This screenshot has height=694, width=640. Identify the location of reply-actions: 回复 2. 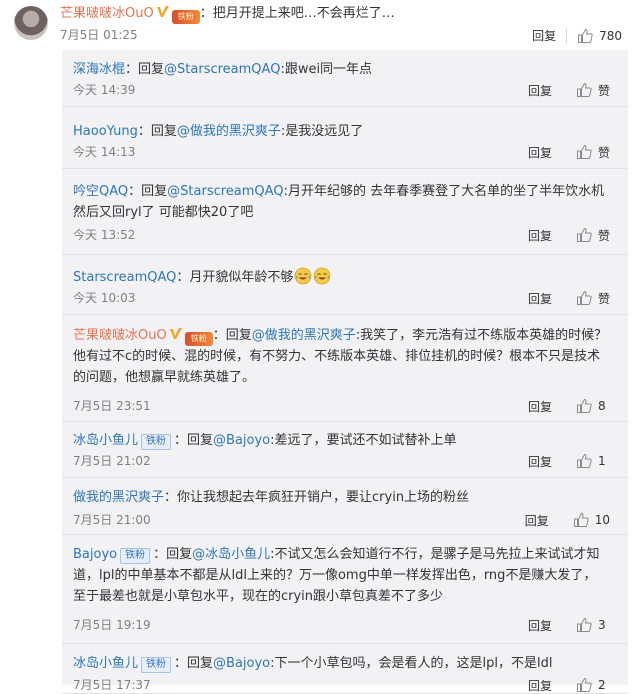
(569, 685).